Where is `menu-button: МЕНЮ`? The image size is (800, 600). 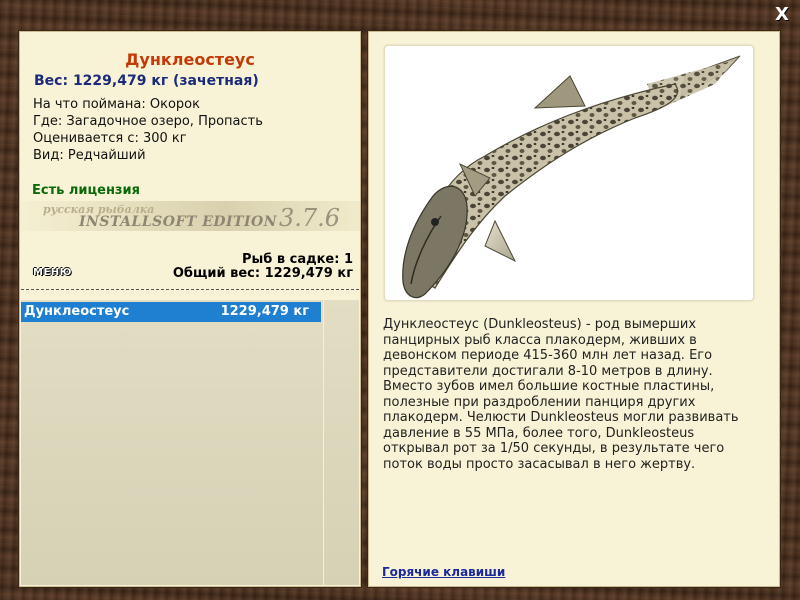
menu-button: МЕНЮ is located at coordinates (52, 272).